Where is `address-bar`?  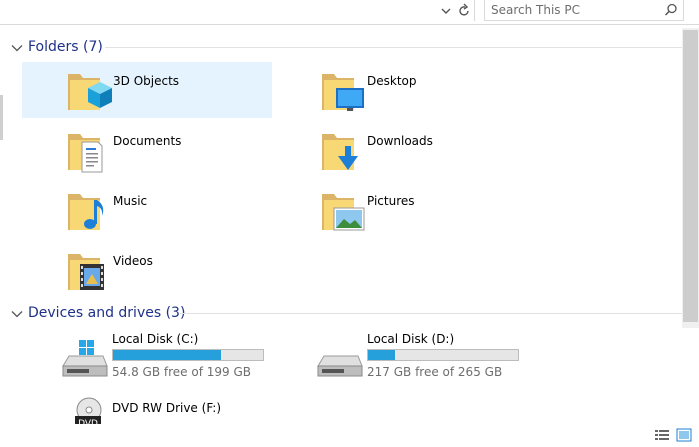 address-bar is located at coordinates (237, 10).